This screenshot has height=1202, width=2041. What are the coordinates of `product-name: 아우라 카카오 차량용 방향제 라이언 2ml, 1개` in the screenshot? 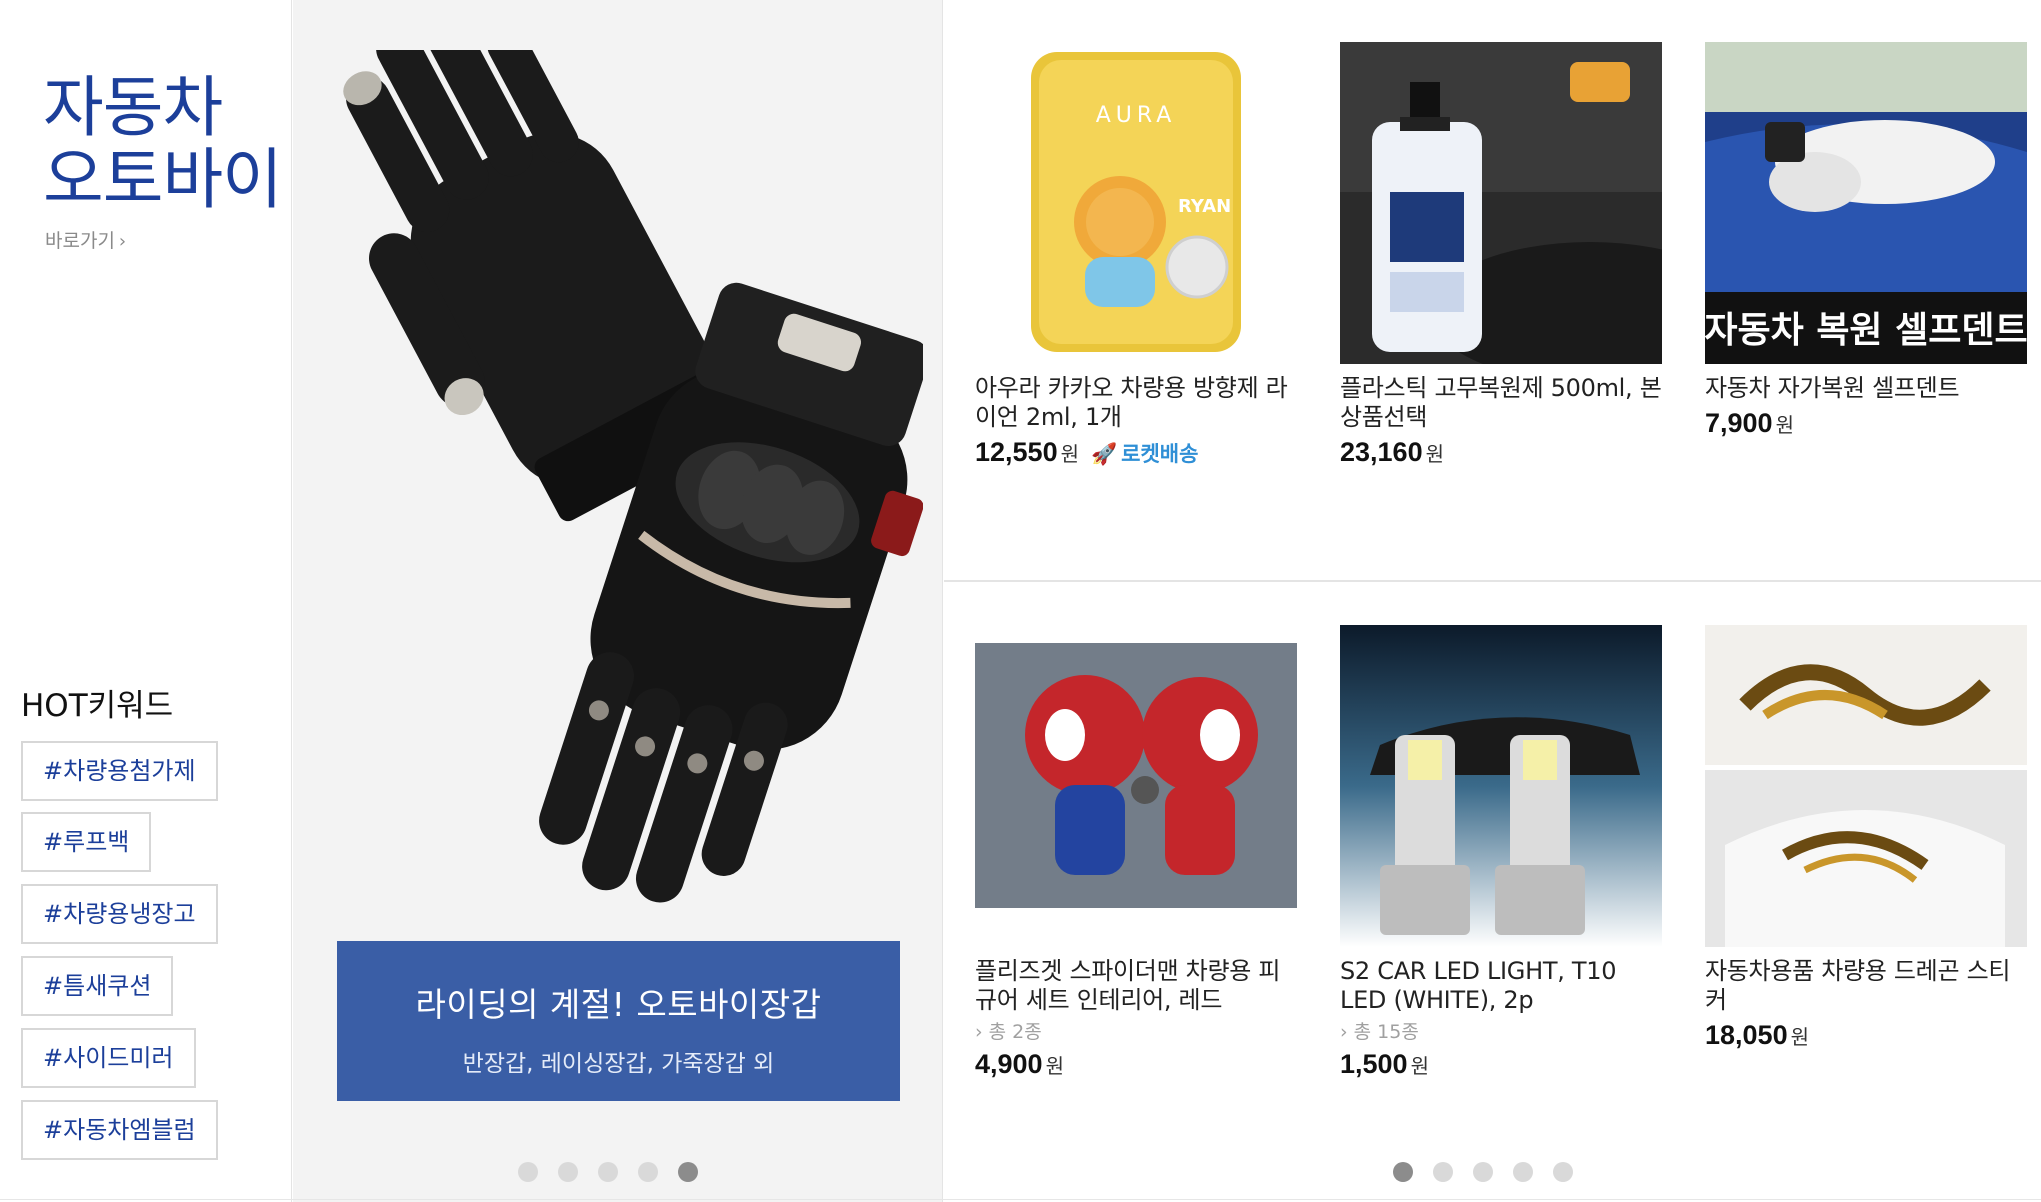 It's located at (1131, 402).